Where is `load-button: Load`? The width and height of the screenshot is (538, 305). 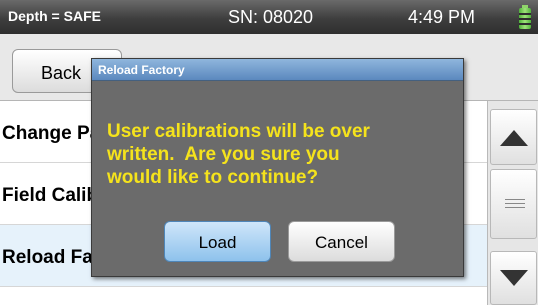
load-button: Load is located at coordinates (217, 241).